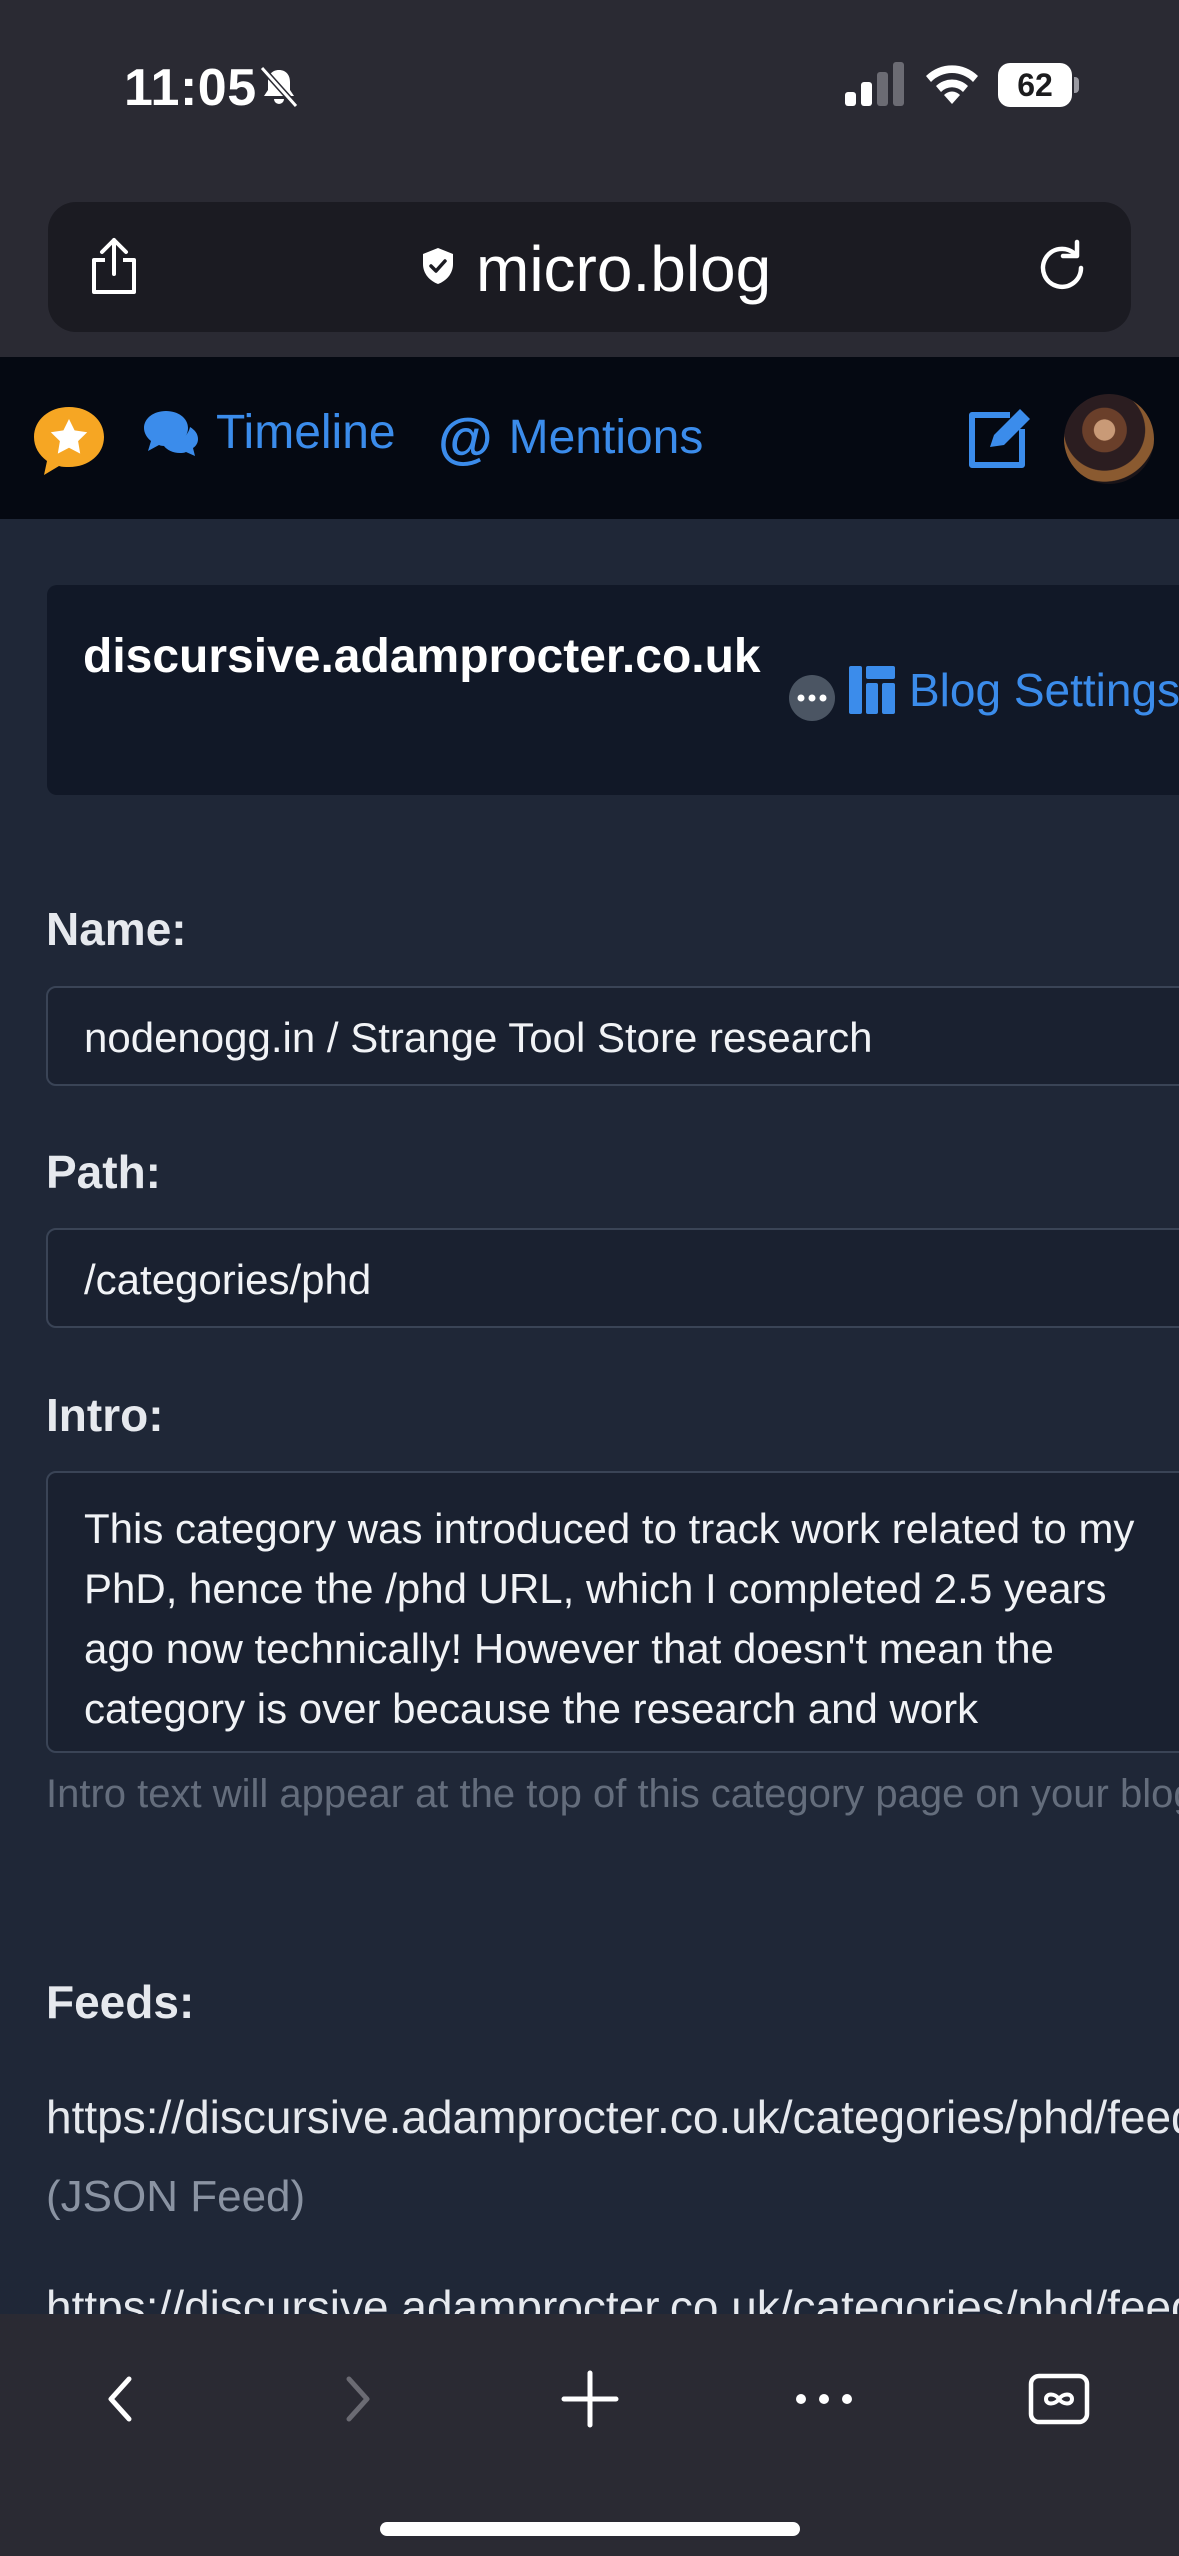  I want to click on blog-settings-link: Blog Settings, so click(1014, 690).